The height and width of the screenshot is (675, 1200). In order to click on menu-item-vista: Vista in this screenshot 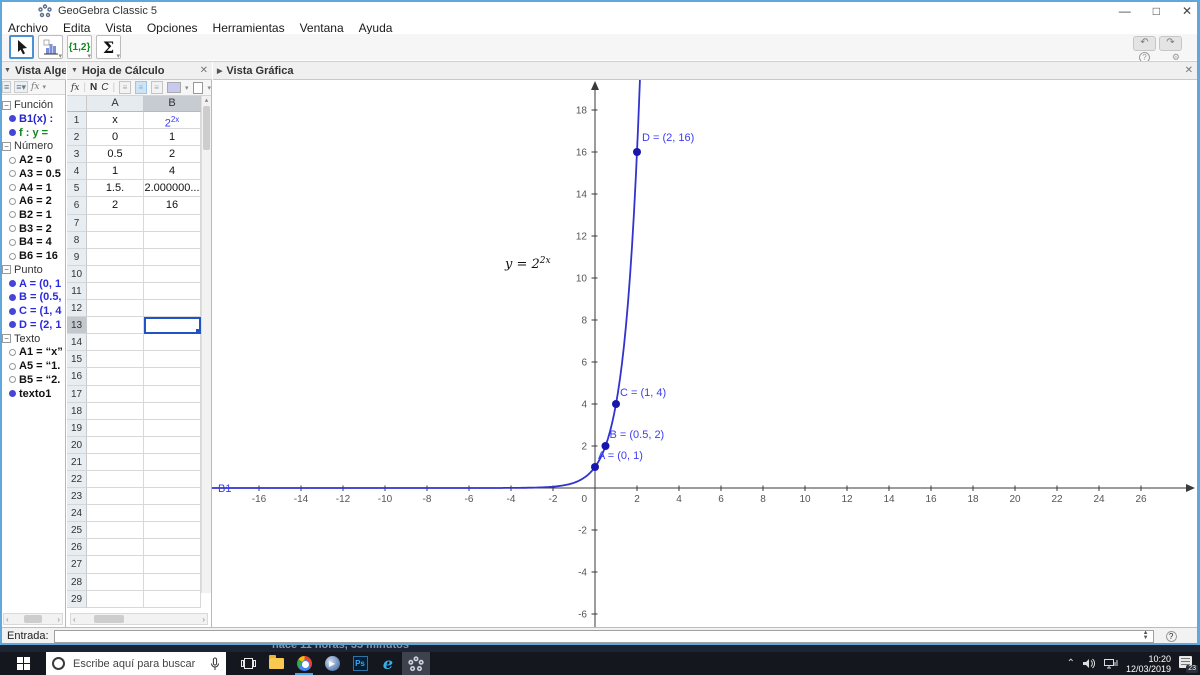, I will do `click(118, 28)`.